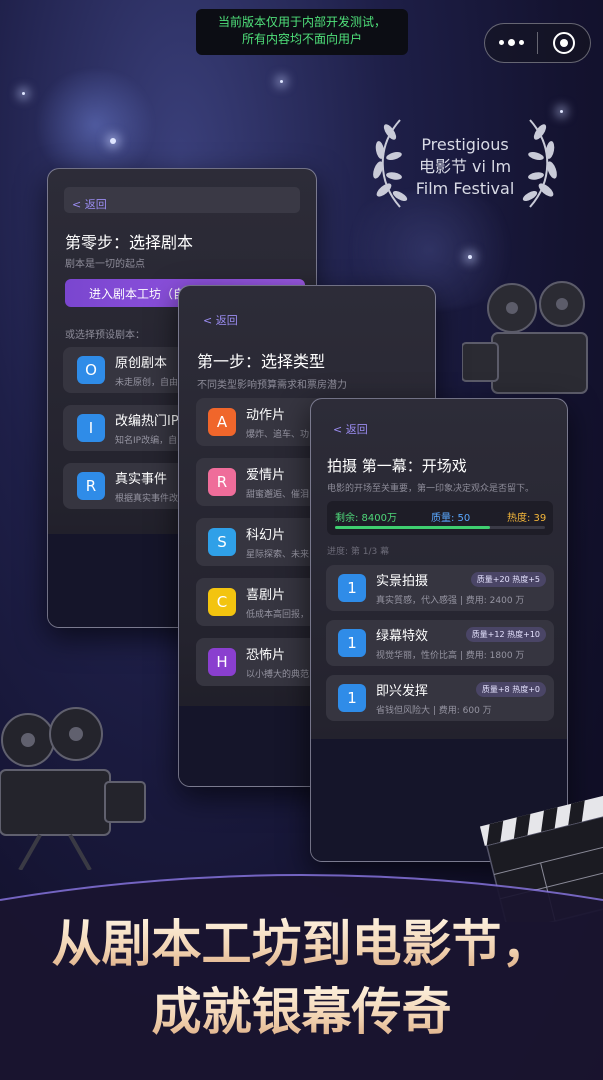 Image resolution: width=603 pixels, height=1080 pixels. What do you see at coordinates (73, 788) in the screenshot?
I see `film-camera-icon` at bounding box center [73, 788].